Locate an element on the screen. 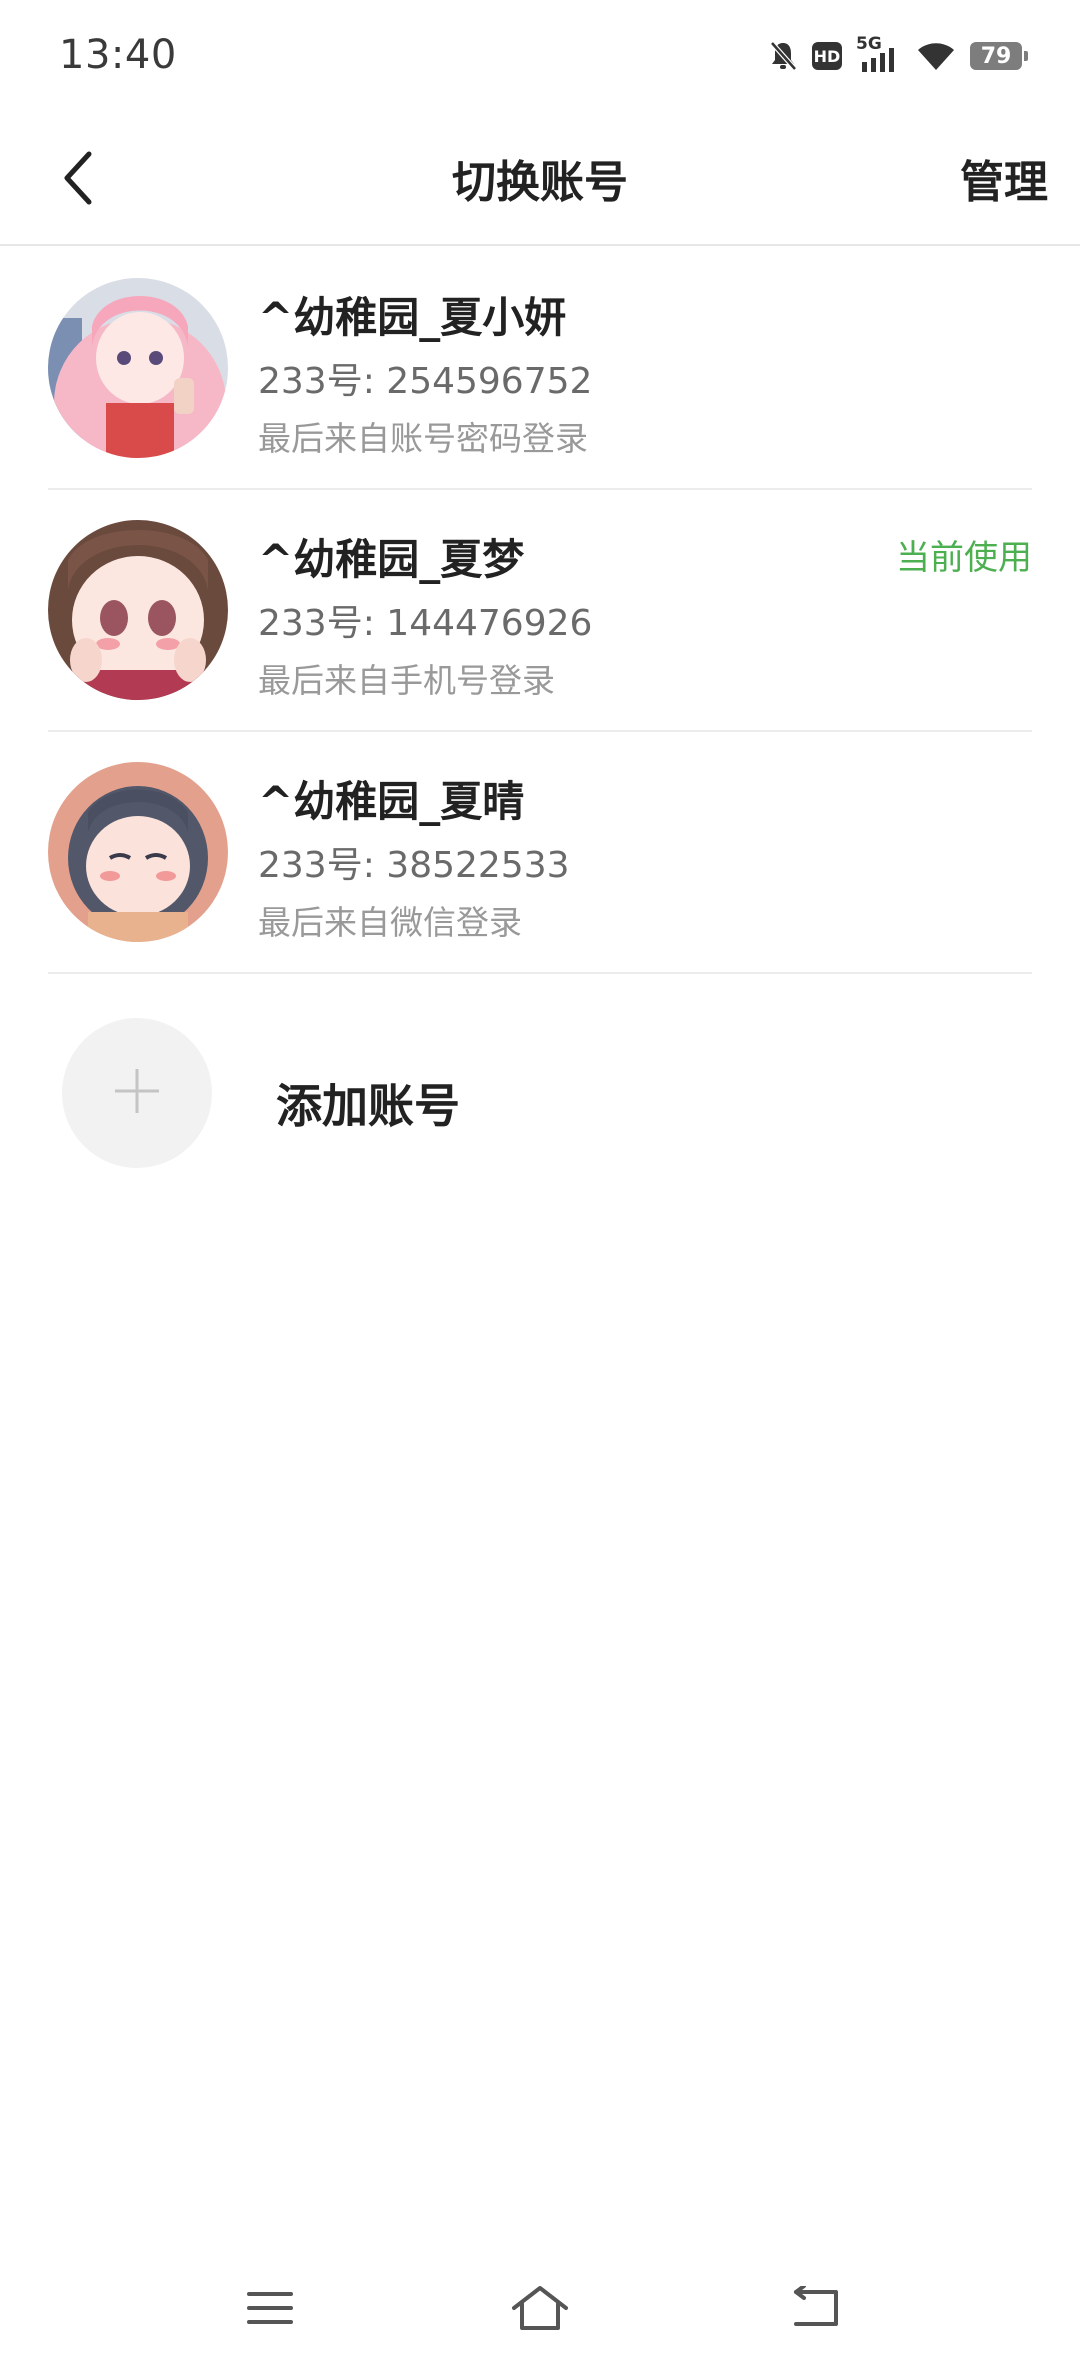  chevron-left-icon is located at coordinates (79, 180).